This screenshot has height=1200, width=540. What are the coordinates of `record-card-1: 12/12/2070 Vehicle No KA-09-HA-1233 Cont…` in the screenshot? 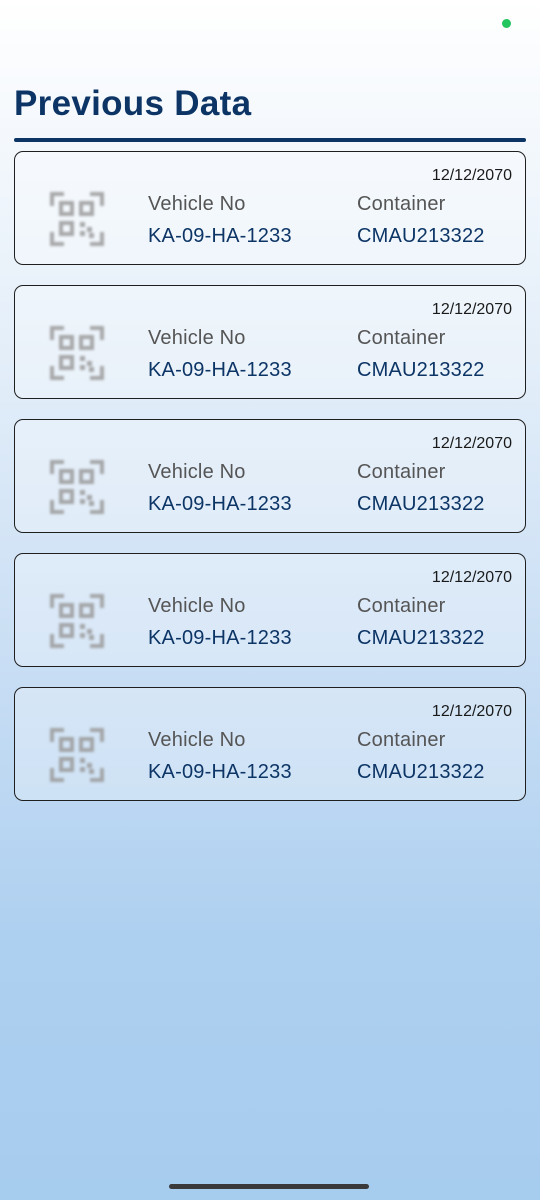 It's located at (270, 208).